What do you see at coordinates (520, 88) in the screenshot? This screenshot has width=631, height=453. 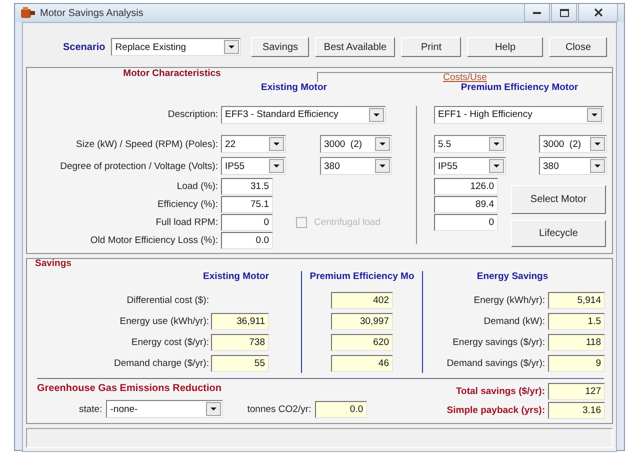 I see `column-header: Premium Efficiency Motor` at bounding box center [520, 88].